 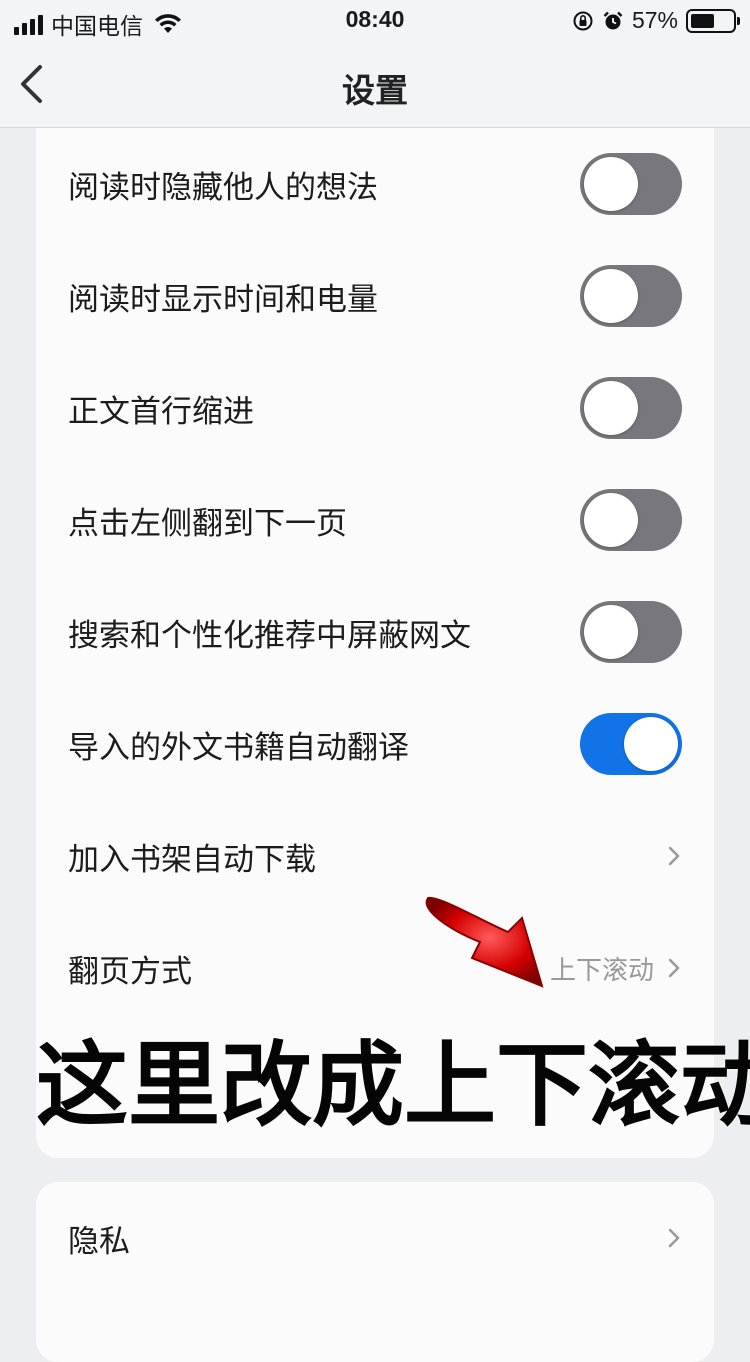 What do you see at coordinates (375, 520) in the screenshot?
I see `settings-row: 点击左侧翻到下一页` at bounding box center [375, 520].